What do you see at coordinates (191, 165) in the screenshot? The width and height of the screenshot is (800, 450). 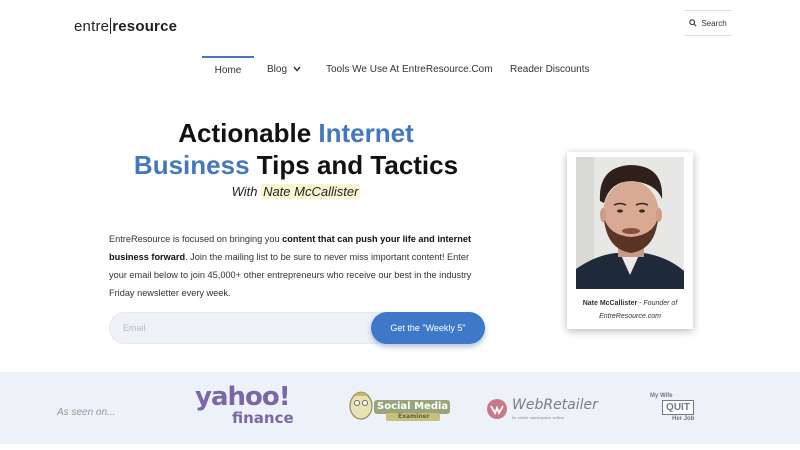 I see `hero-title-accent: Business` at bounding box center [191, 165].